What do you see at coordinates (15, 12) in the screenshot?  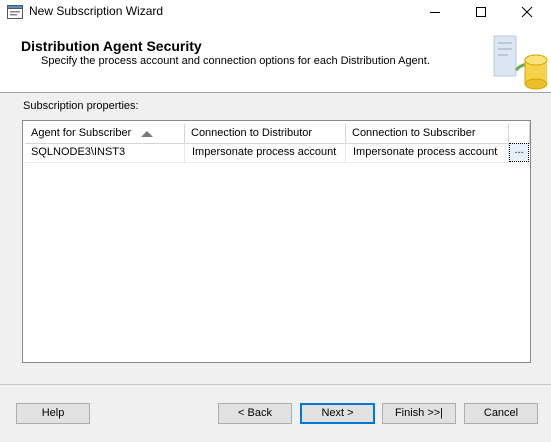 I see `wizard-app-icon` at bounding box center [15, 12].